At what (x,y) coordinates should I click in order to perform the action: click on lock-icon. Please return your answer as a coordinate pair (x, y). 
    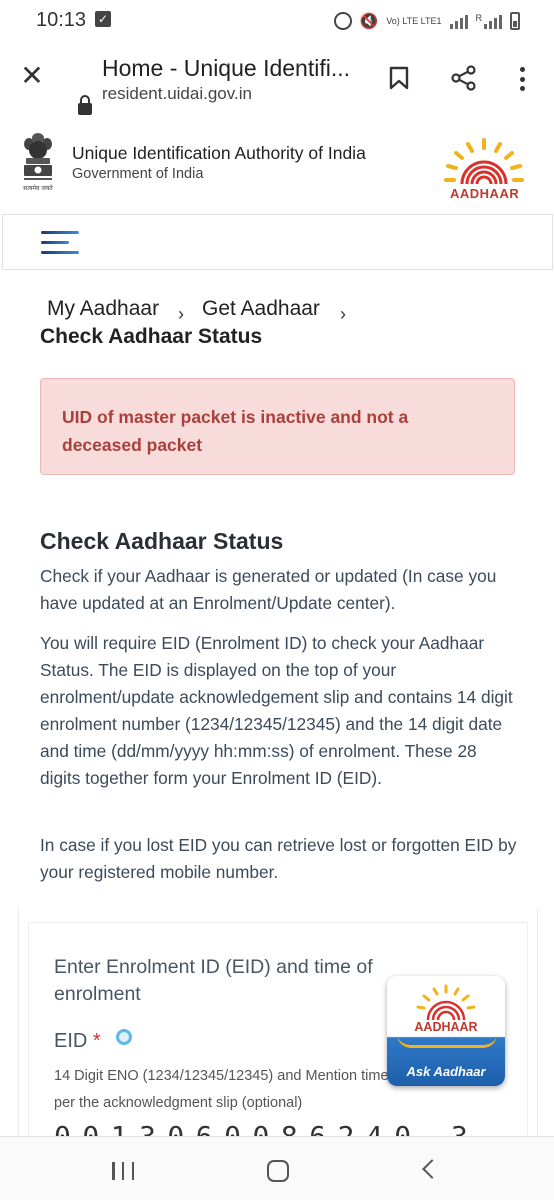
    Looking at the image, I should click on (85, 105).